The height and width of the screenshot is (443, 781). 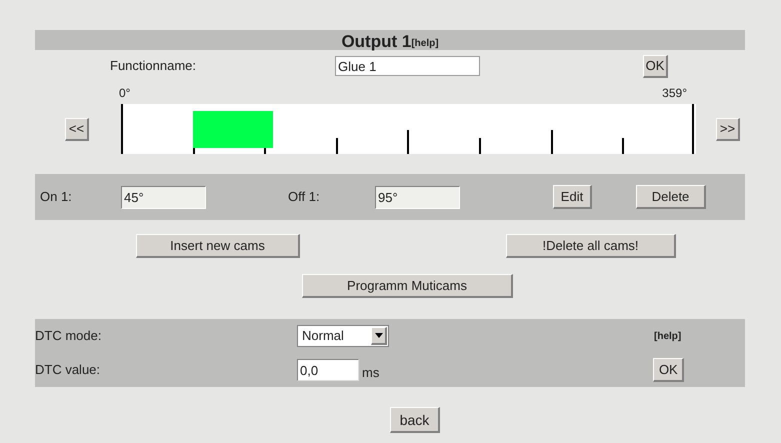 What do you see at coordinates (407, 286) in the screenshot?
I see `program-button: Programm Muticams` at bounding box center [407, 286].